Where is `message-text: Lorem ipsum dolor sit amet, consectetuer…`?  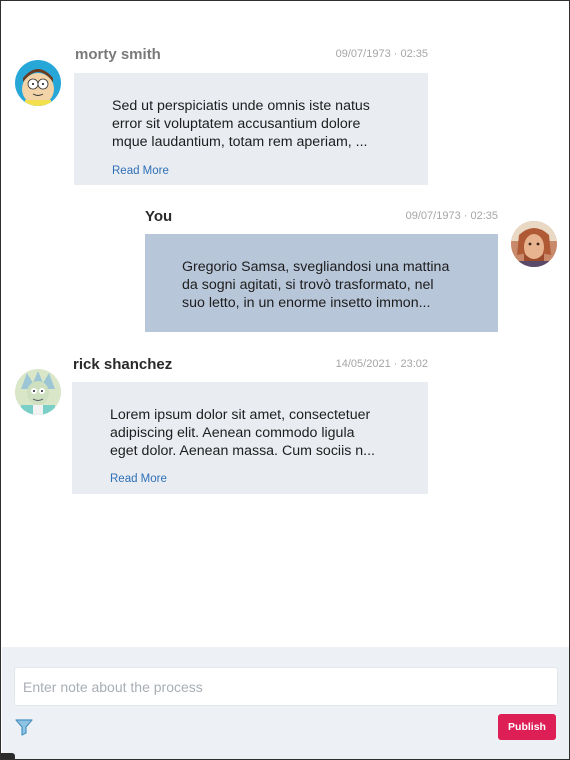
message-text: Lorem ipsum dolor sit amet, consectetuer… is located at coordinates (242, 433).